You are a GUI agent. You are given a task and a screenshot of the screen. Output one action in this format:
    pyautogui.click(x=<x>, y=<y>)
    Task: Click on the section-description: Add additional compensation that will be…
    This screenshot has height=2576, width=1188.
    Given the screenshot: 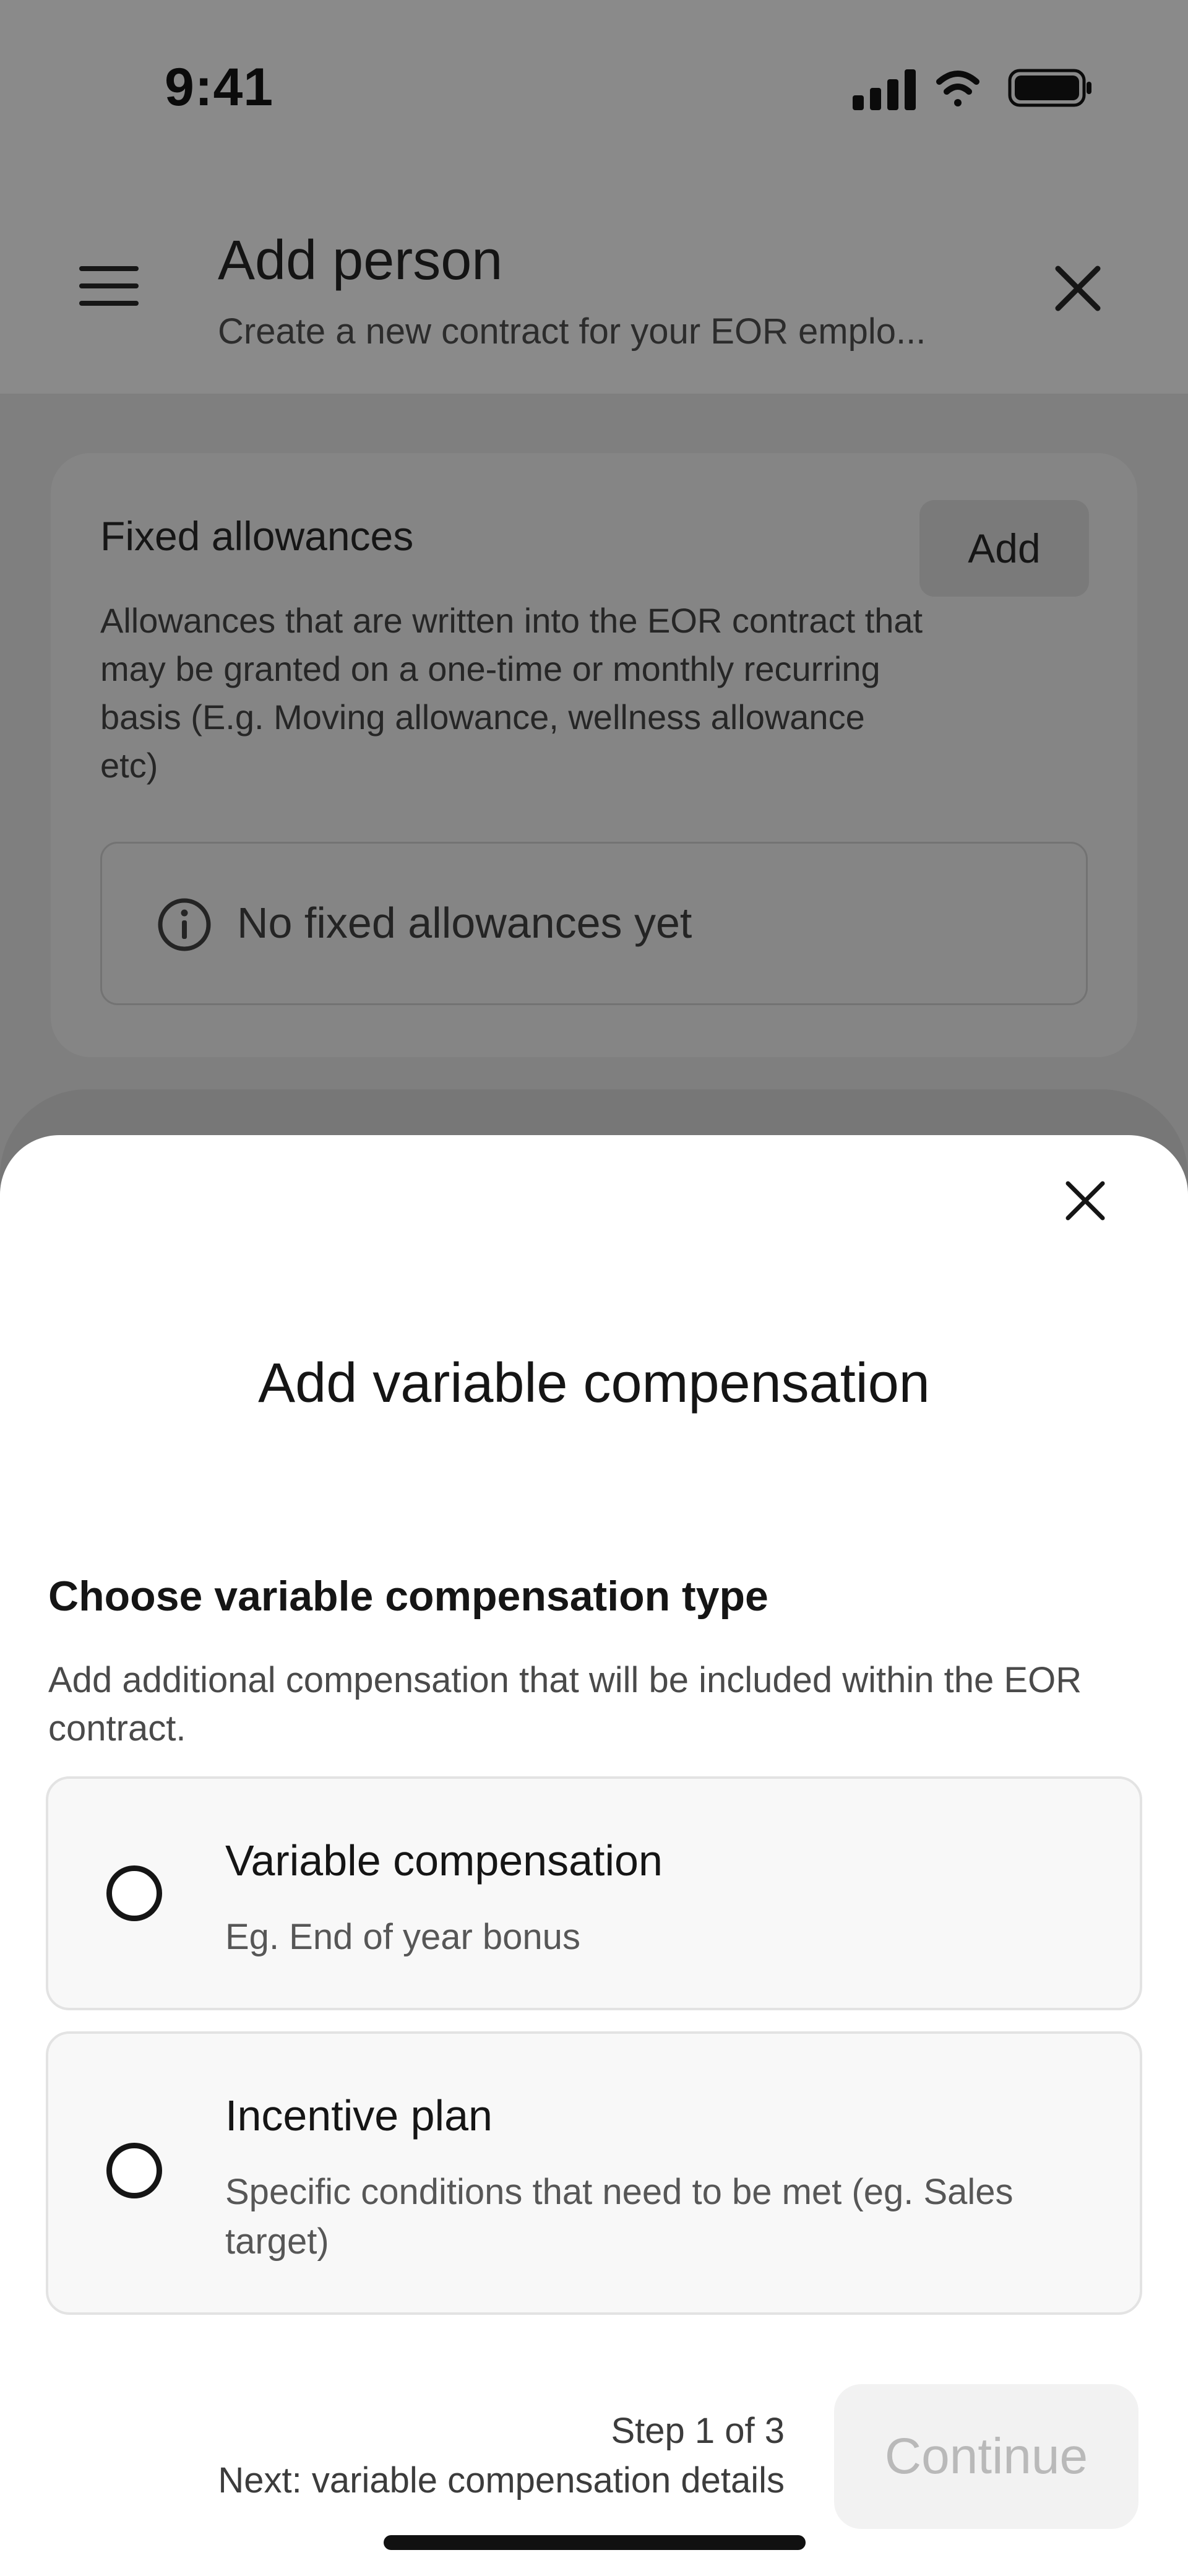 What is the action you would take?
    pyautogui.click(x=565, y=1704)
    